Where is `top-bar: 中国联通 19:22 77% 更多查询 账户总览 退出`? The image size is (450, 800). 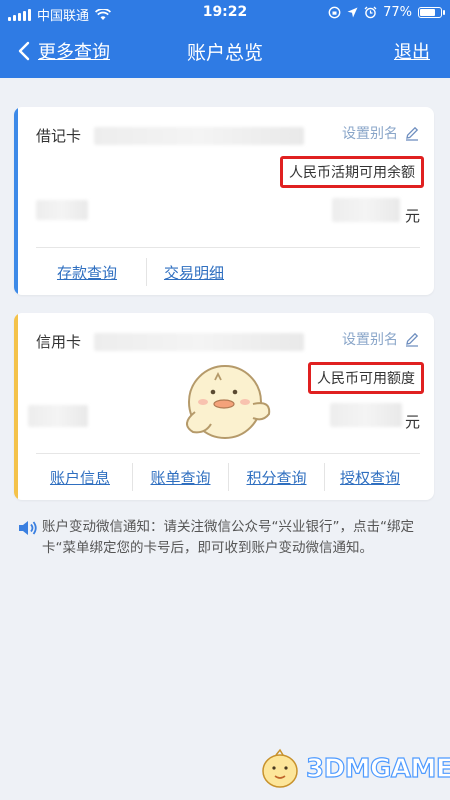 top-bar: 中国联通 19:22 77% 更多查询 账户总览 退出 is located at coordinates (225, 39).